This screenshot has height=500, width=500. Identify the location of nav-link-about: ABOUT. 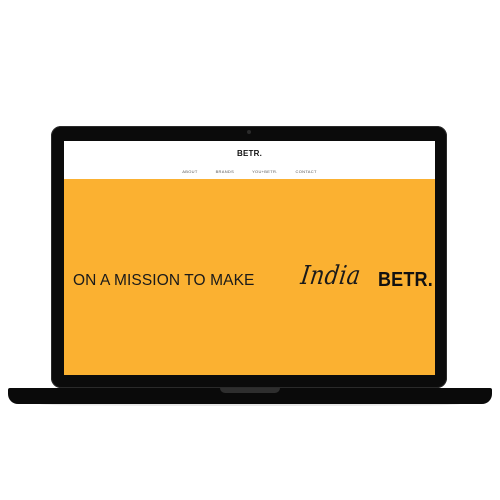
(189, 171).